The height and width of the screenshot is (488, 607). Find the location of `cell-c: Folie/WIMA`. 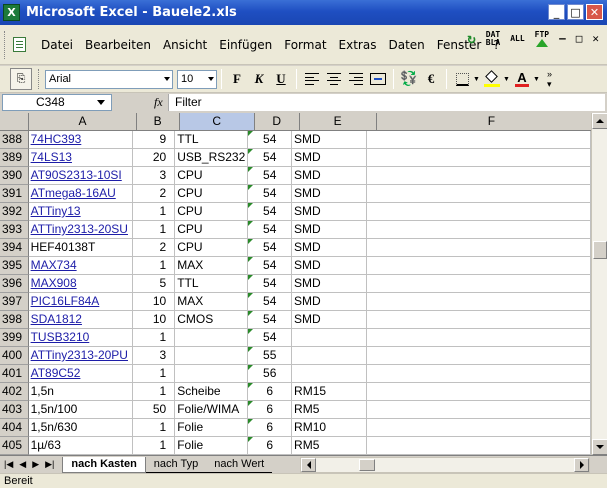

cell-c: Folie/WIMA is located at coordinates (212, 410).